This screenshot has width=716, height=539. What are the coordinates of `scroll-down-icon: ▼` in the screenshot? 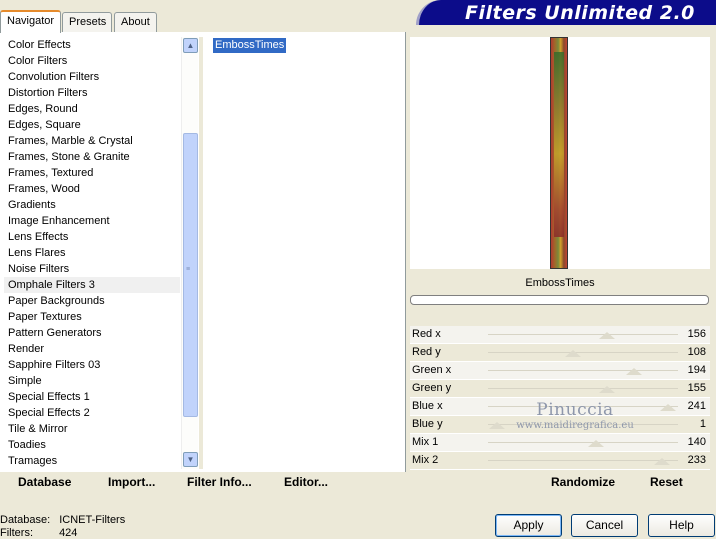 It's located at (190, 459).